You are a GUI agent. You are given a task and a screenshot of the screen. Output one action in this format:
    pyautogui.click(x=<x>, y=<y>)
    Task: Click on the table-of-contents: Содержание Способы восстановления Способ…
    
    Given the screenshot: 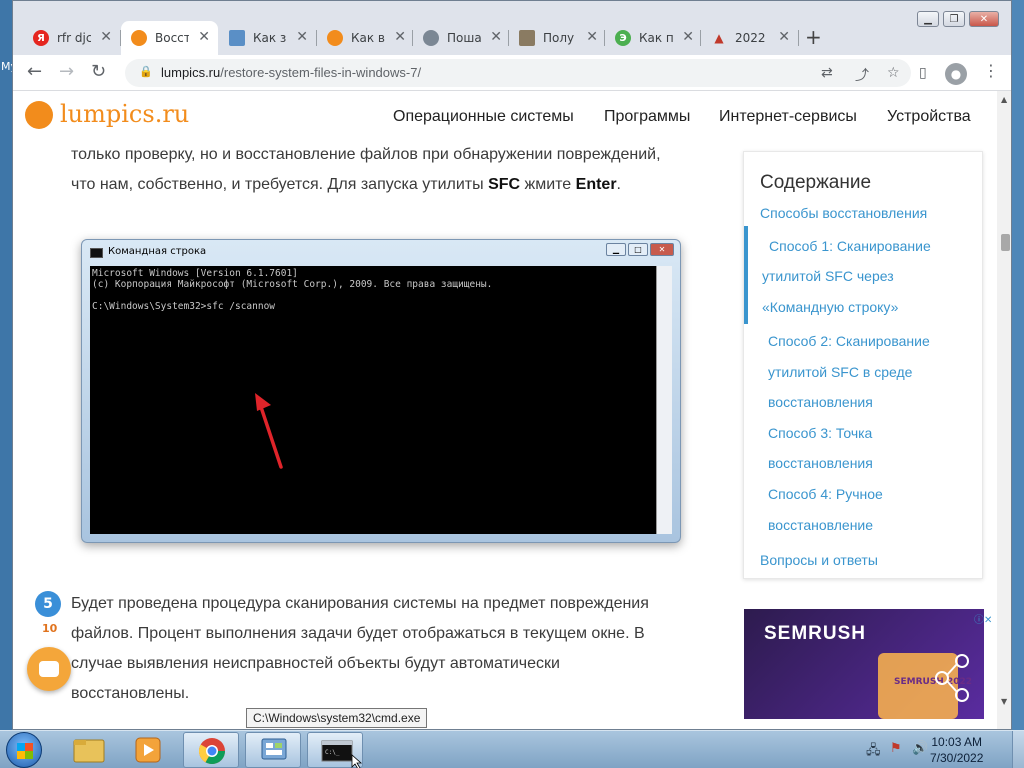 What is the action you would take?
    pyautogui.click(x=863, y=365)
    